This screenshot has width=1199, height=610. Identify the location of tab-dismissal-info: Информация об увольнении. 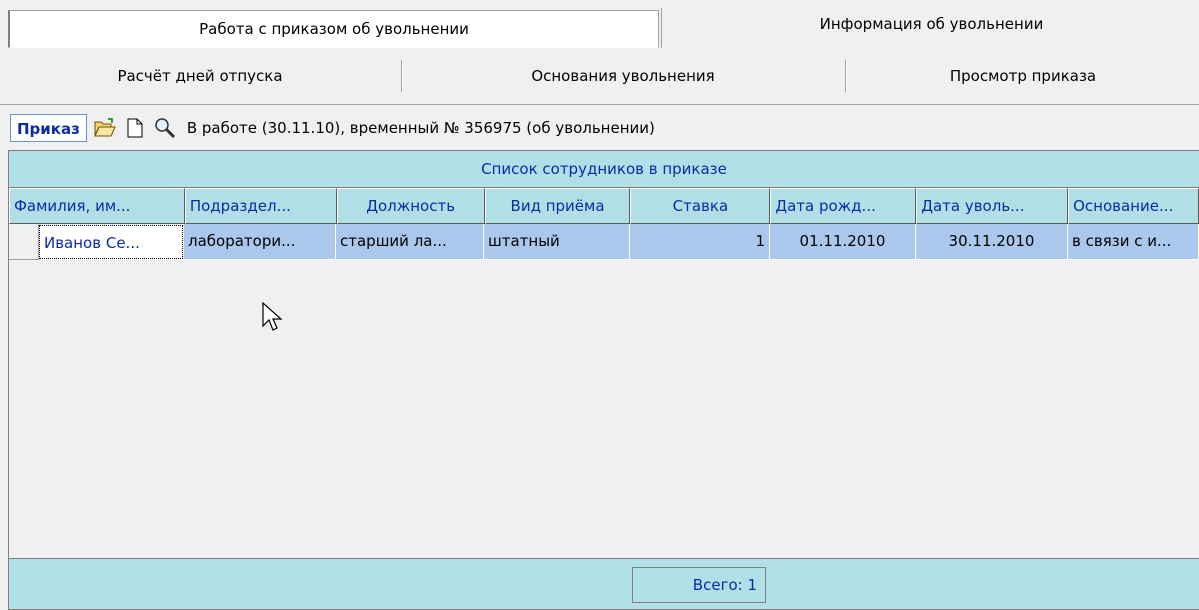
(931, 24).